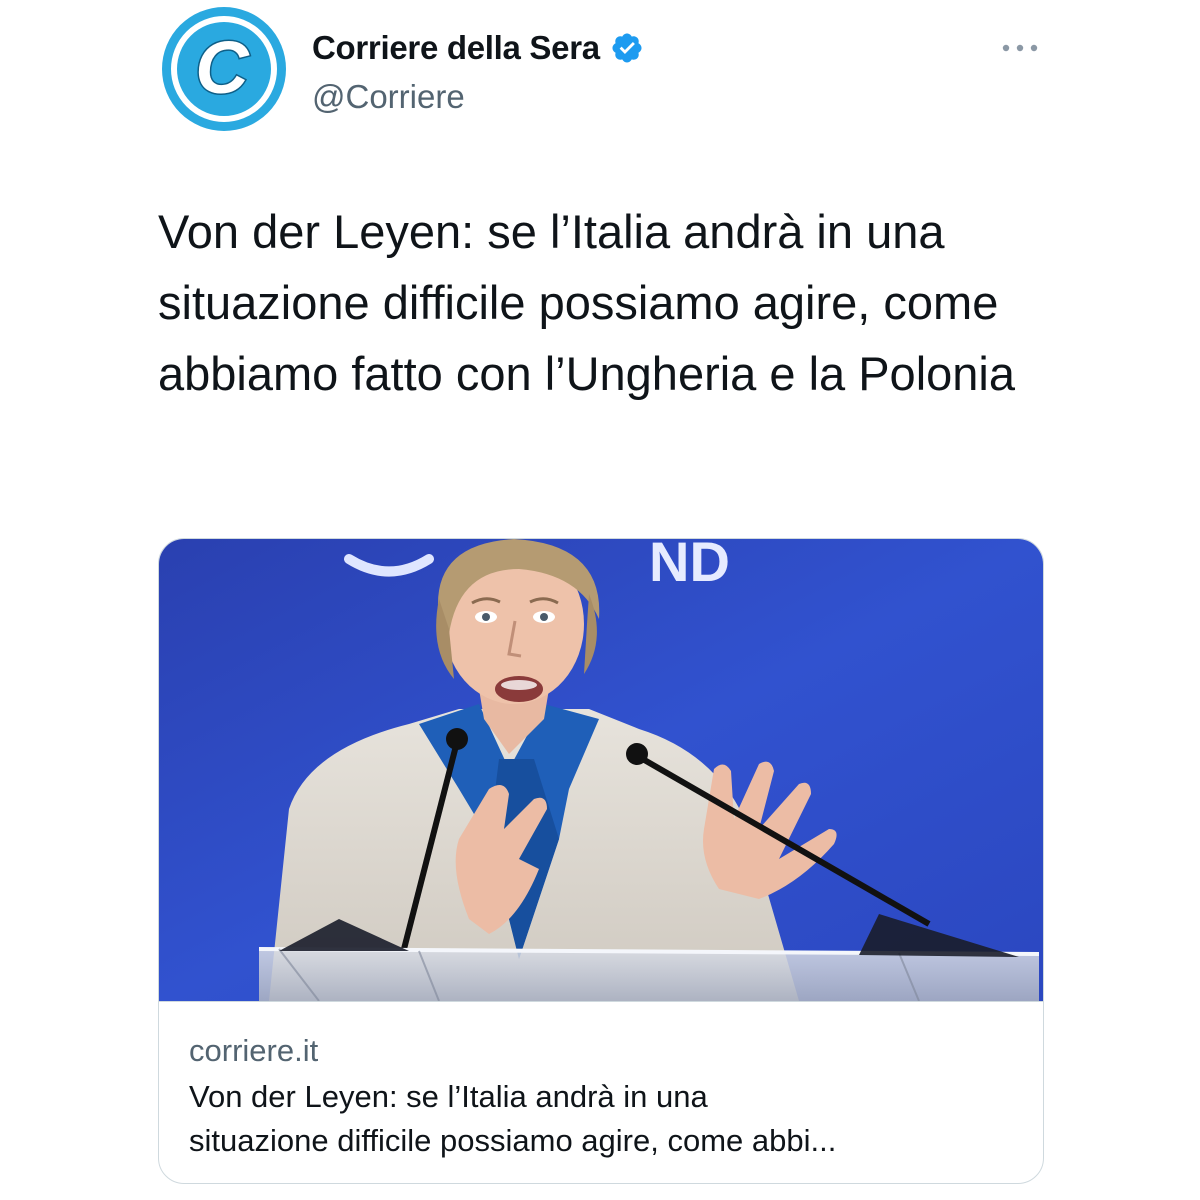  I want to click on avatar-letter: C, so click(222, 67).